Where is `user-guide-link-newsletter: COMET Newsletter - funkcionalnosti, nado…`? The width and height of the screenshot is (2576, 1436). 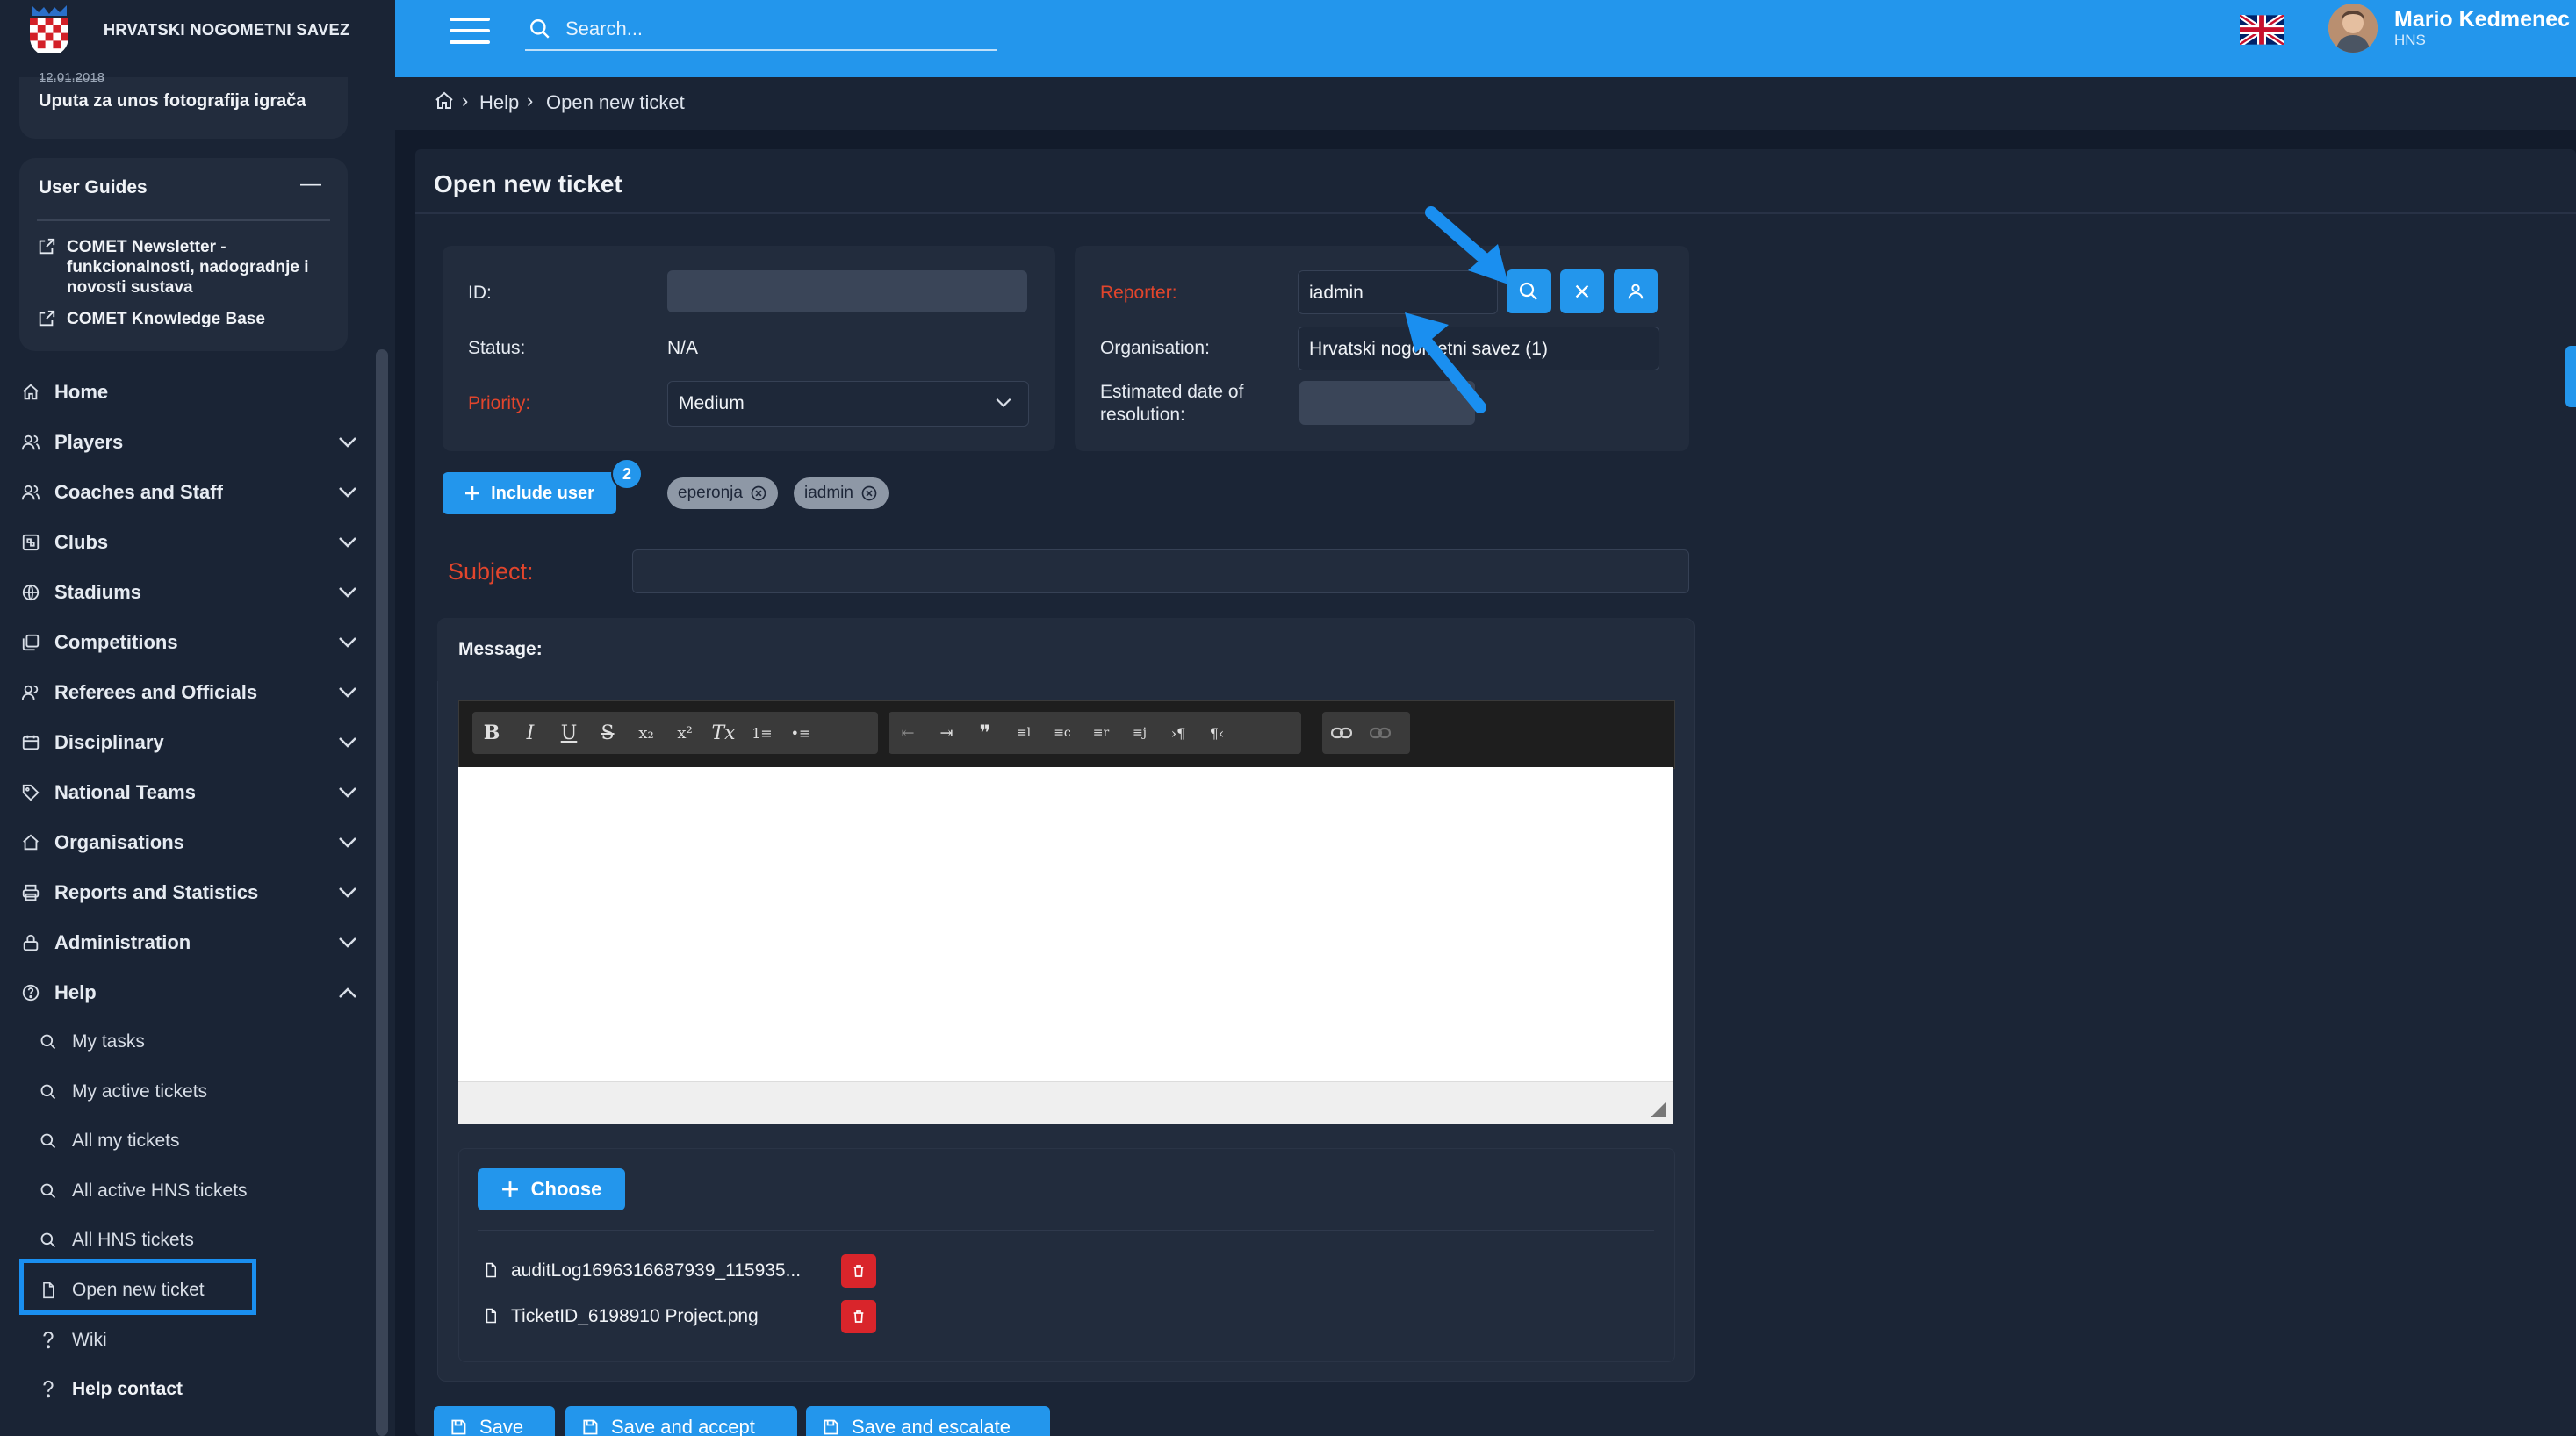
user-guide-link-newsletter: COMET Newsletter - funkcionalnosti, nado… is located at coordinates (186, 267).